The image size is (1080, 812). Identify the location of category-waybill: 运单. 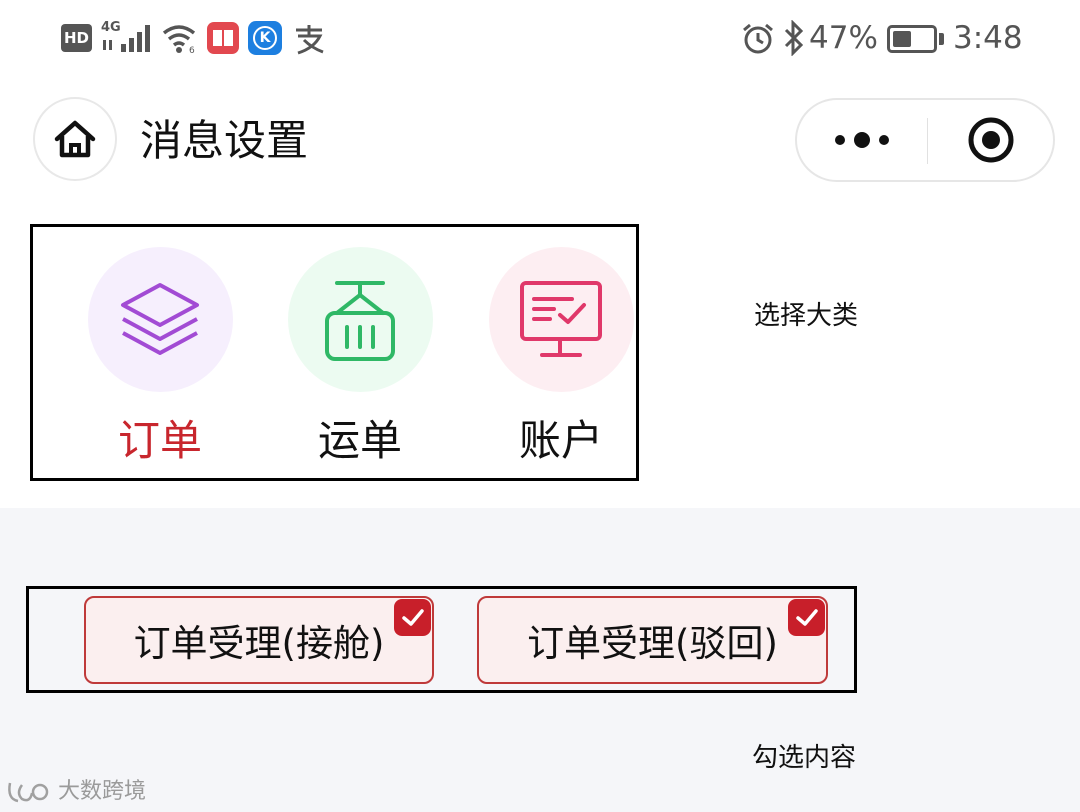
(360, 357).